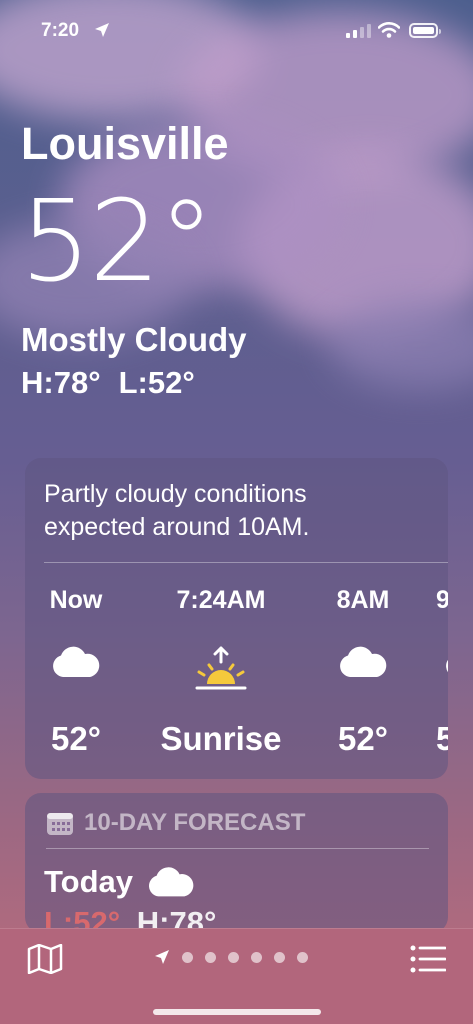  What do you see at coordinates (108, 383) in the screenshot?
I see `high-low: H:78° L:52°` at bounding box center [108, 383].